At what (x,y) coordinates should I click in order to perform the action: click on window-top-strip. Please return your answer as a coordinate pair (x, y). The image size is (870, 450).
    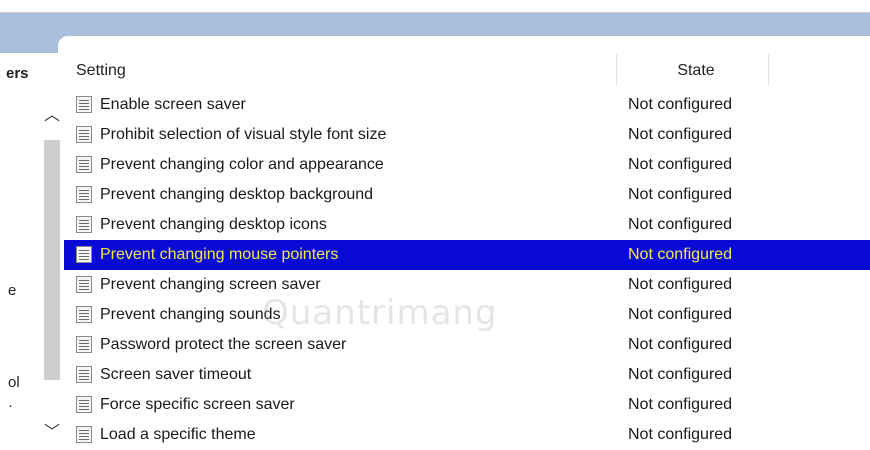
    Looking at the image, I should click on (435, 6).